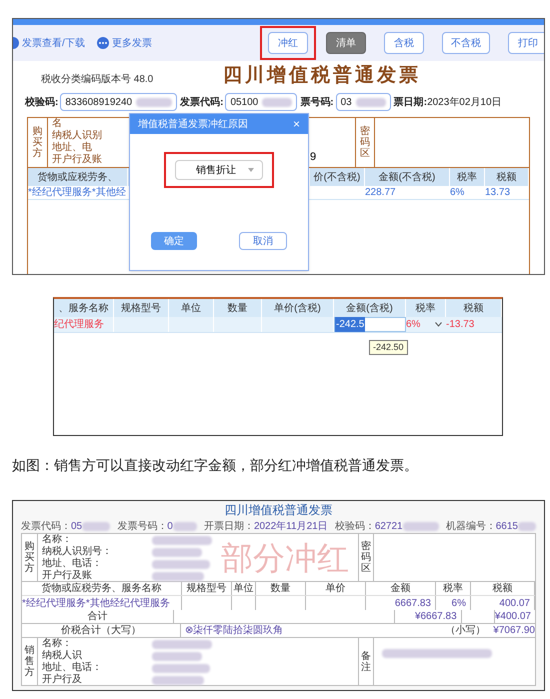 Image resolution: width=550 pixels, height=699 pixels. What do you see at coordinates (102, 589) in the screenshot?
I see `column-header: 货物或应税劳务、服务名称` at bounding box center [102, 589].